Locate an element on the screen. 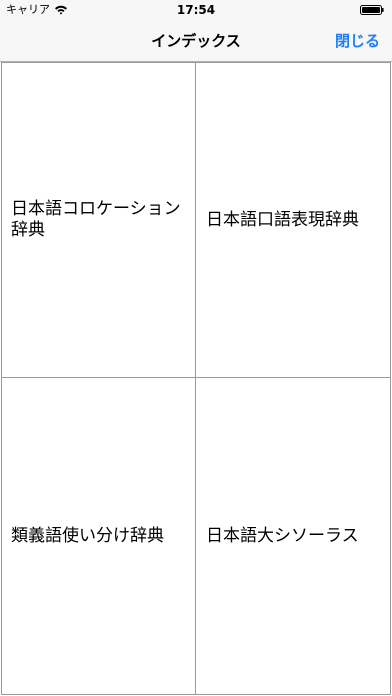 The width and height of the screenshot is (392, 696). dictionary-cell-label: 日本語大シソーラス is located at coordinates (282, 535).